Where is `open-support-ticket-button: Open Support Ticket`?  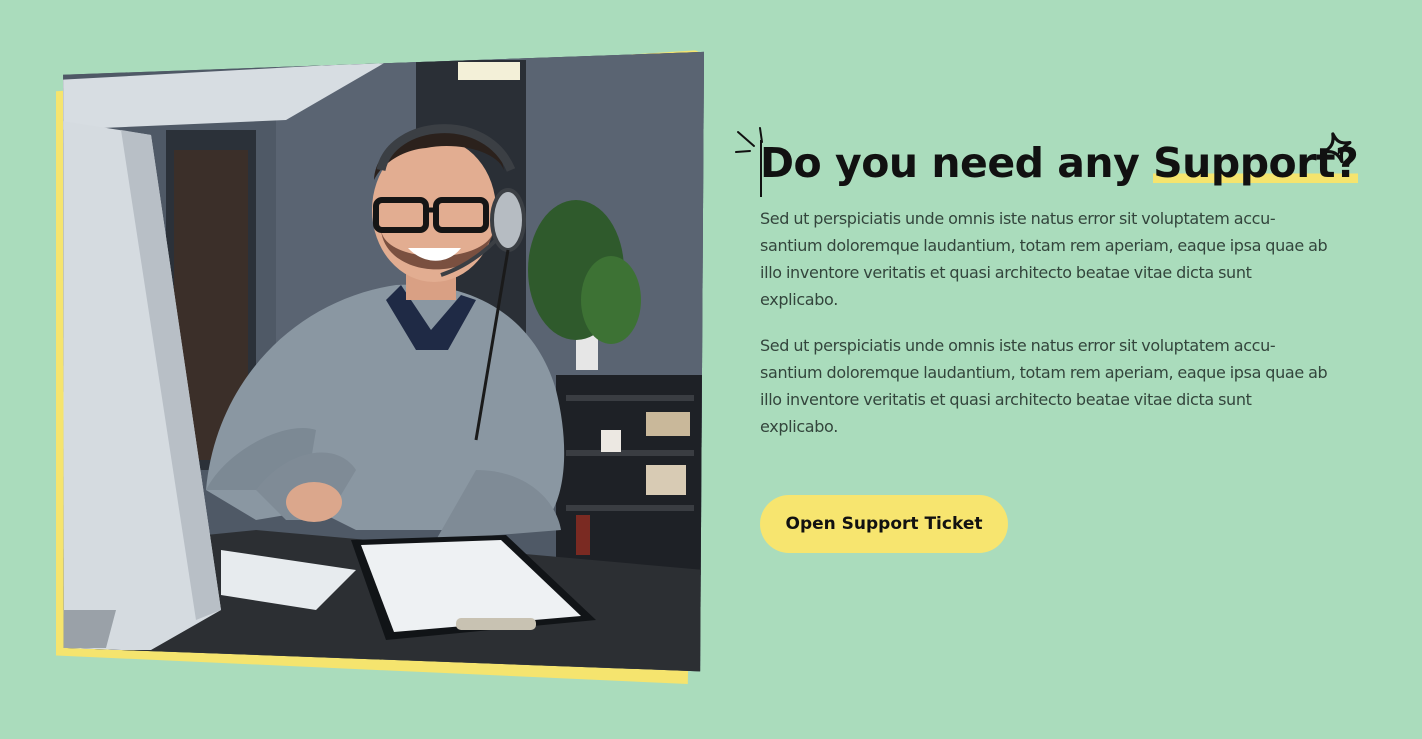
open-support-ticket-button: Open Support Ticket is located at coordinates (884, 524).